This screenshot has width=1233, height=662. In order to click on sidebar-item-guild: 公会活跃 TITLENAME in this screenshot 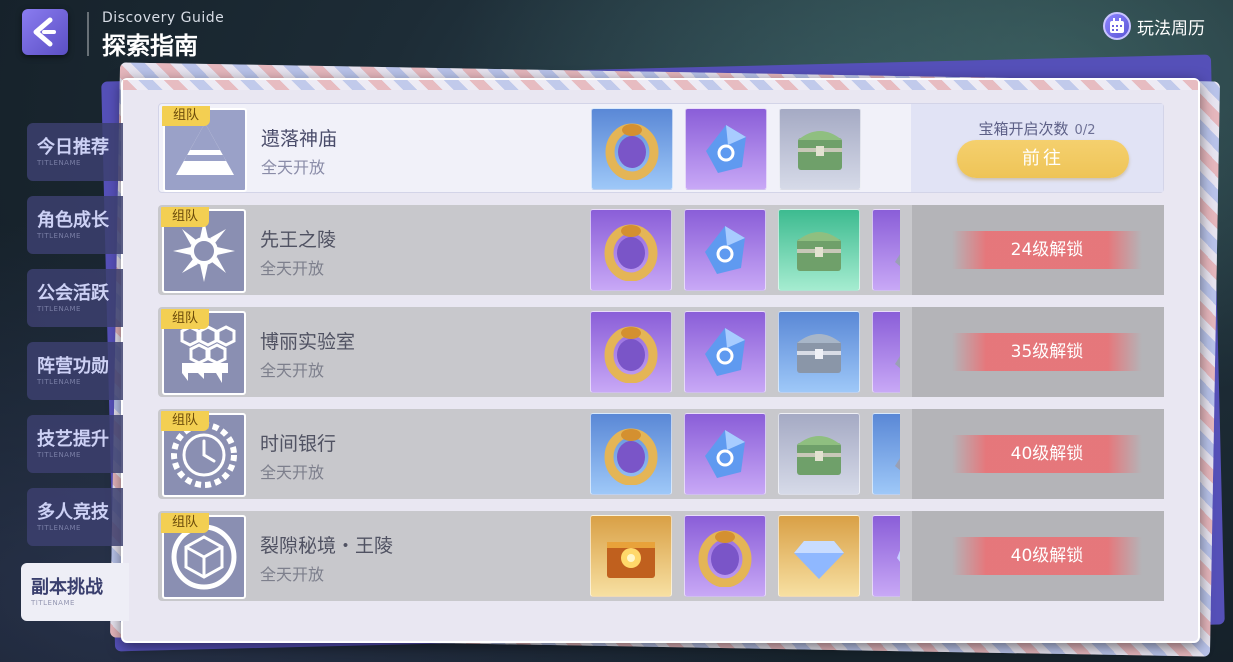, I will do `click(75, 298)`.